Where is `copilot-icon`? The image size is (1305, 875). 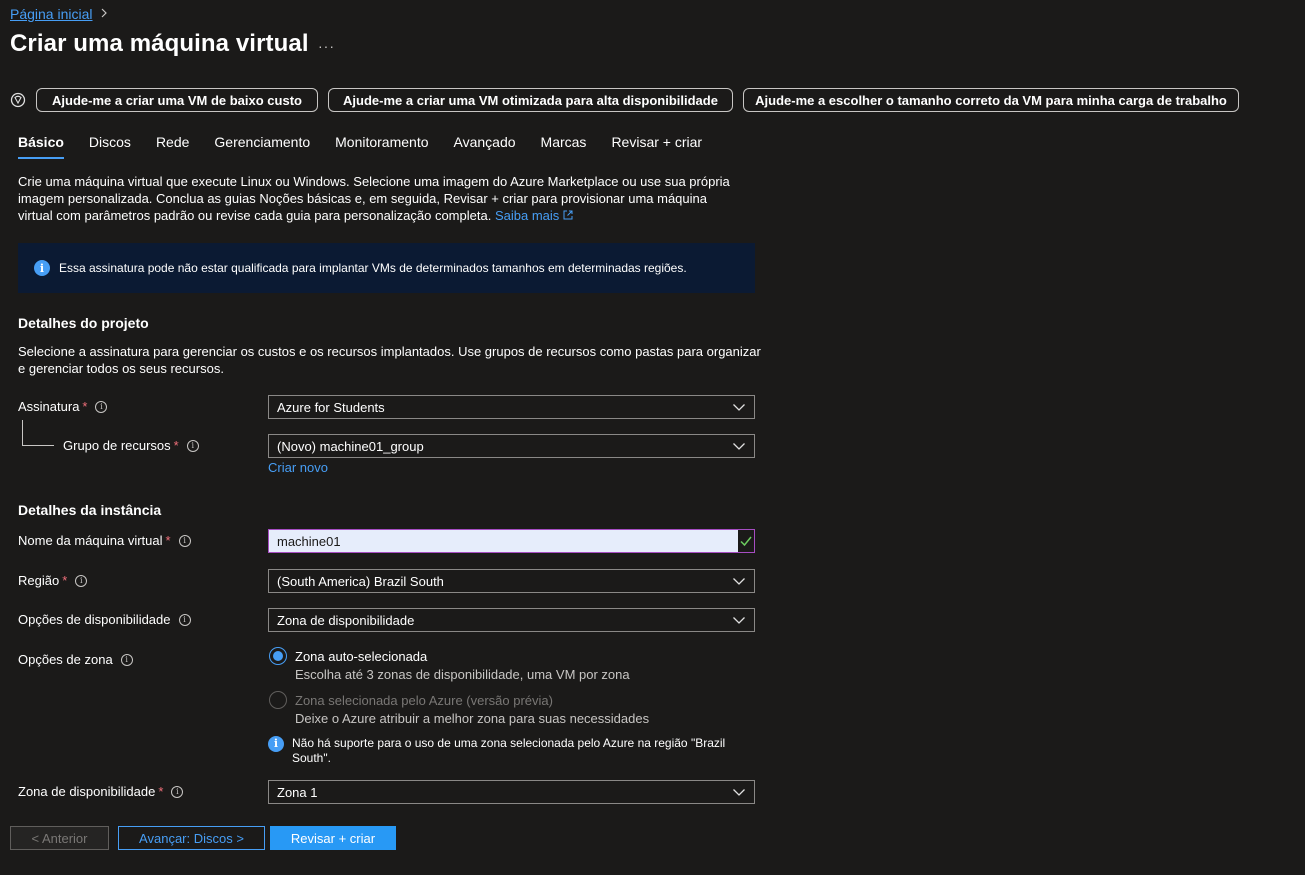 copilot-icon is located at coordinates (18, 100).